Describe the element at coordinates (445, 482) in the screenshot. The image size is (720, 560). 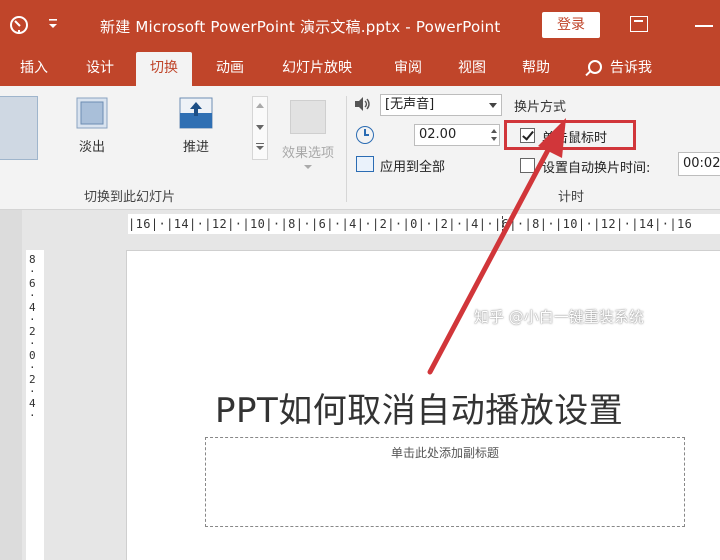
I see `subtitle-placeholder: 单击此处添加副标题` at that location.